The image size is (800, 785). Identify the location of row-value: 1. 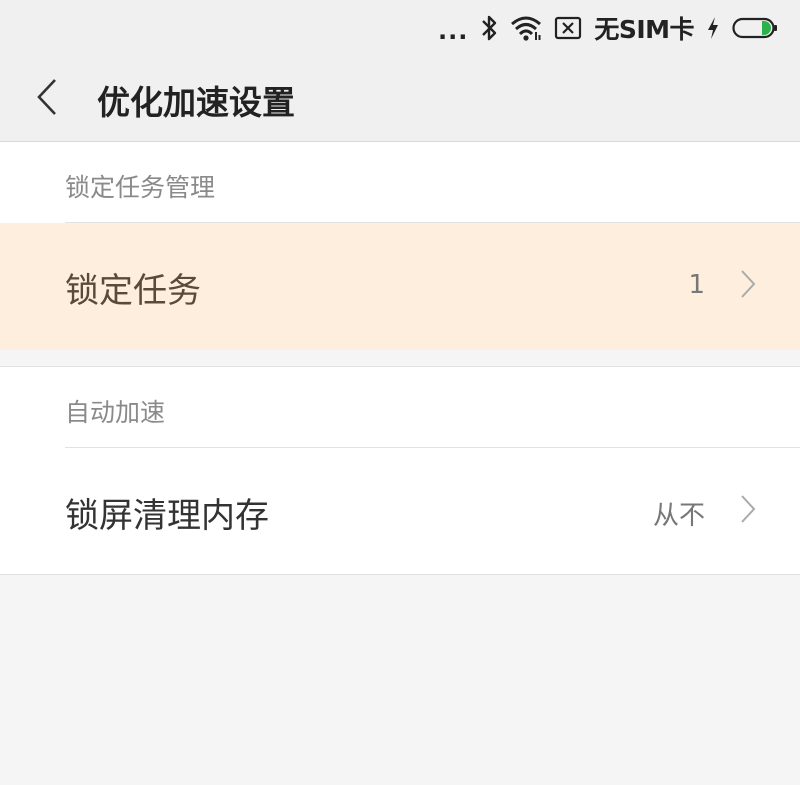
(696, 285).